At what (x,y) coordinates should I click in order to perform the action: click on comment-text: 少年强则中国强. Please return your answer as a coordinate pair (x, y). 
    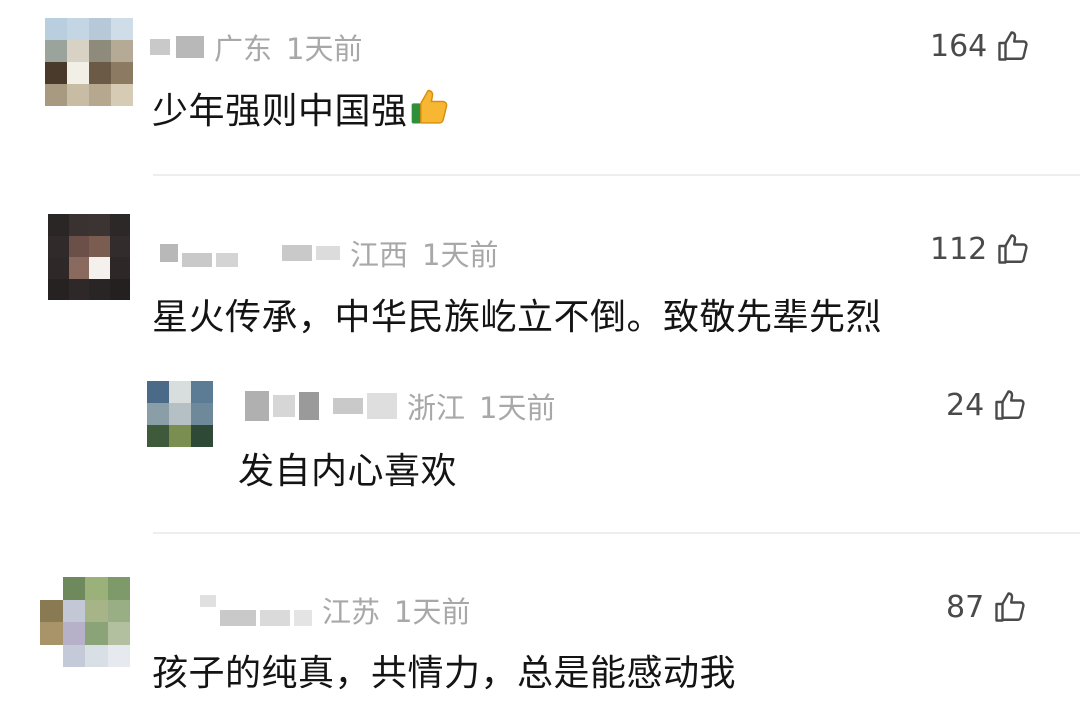
    Looking at the image, I should click on (302, 108).